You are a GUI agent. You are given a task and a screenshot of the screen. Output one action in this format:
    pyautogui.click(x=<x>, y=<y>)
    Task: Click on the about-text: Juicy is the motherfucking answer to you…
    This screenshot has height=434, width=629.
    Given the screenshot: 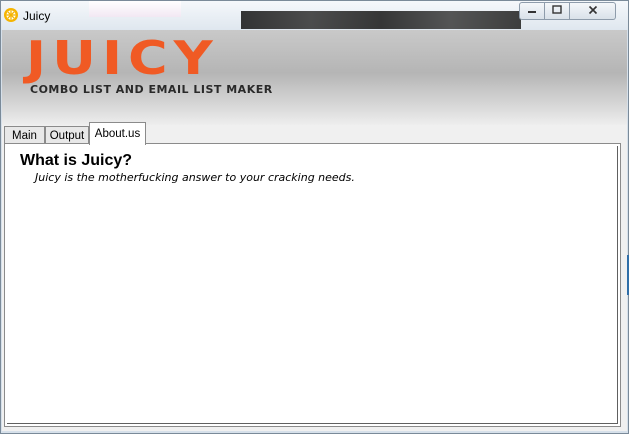 What is the action you would take?
    pyautogui.click(x=195, y=177)
    